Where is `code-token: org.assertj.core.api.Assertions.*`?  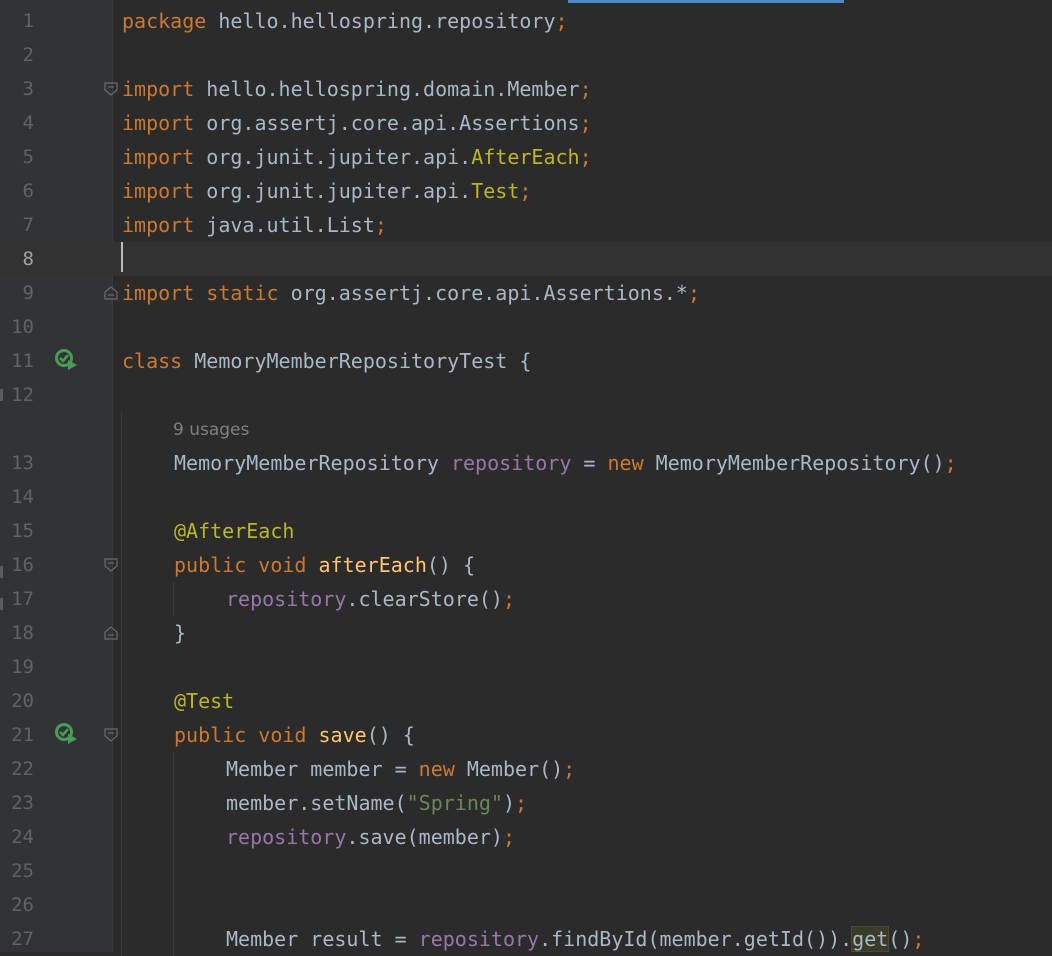 code-token: org.assertj.core.api.Assertions.* is located at coordinates (483, 293).